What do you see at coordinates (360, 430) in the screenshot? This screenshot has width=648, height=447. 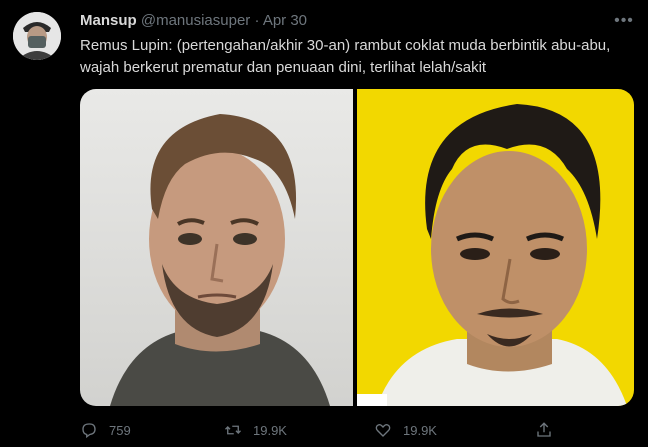 I see `tweet-actions: 759 19.9K 19.9K` at bounding box center [360, 430].